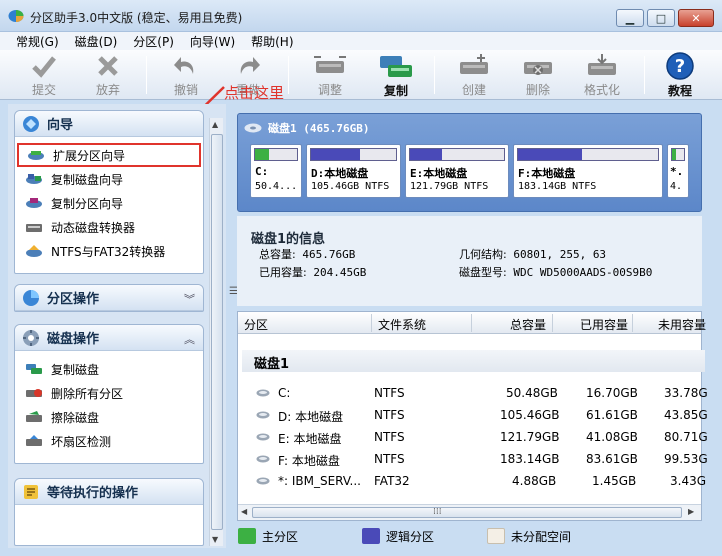 The height and width of the screenshot is (556, 722). Describe the element at coordinates (98, 41) in the screenshot. I see `menu-disk: 磁盘(D)` at that location.